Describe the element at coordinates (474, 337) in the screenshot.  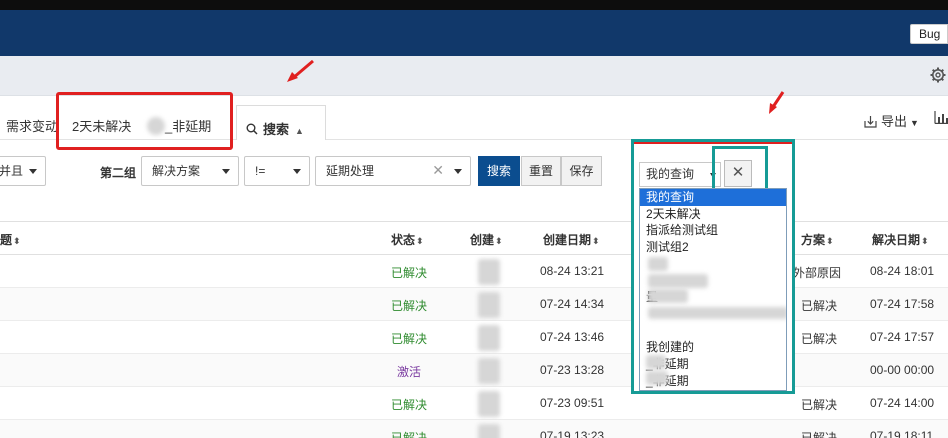
I see `table-row: 已解决 07-24 13:46 已解决 07-24 17:57` at that location.